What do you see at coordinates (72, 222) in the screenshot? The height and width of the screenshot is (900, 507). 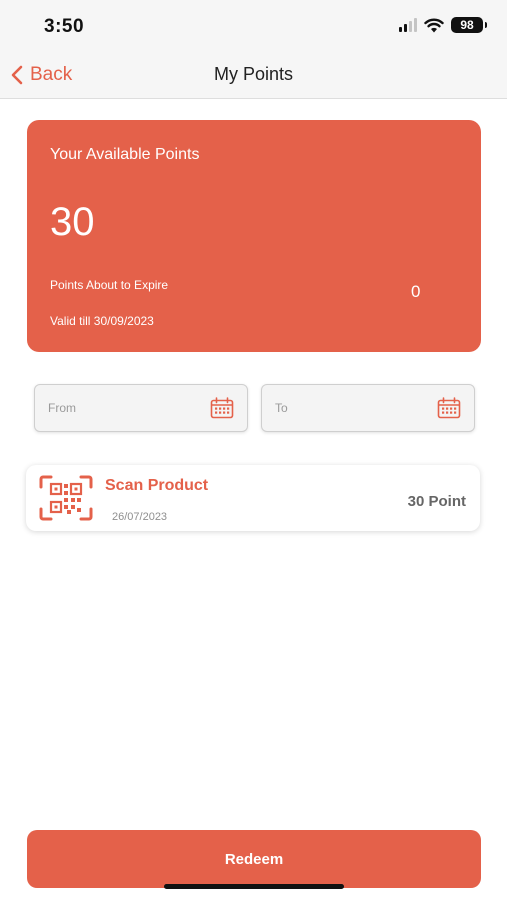 I see `available-points-value: 30` at bounding box center [72, 222].